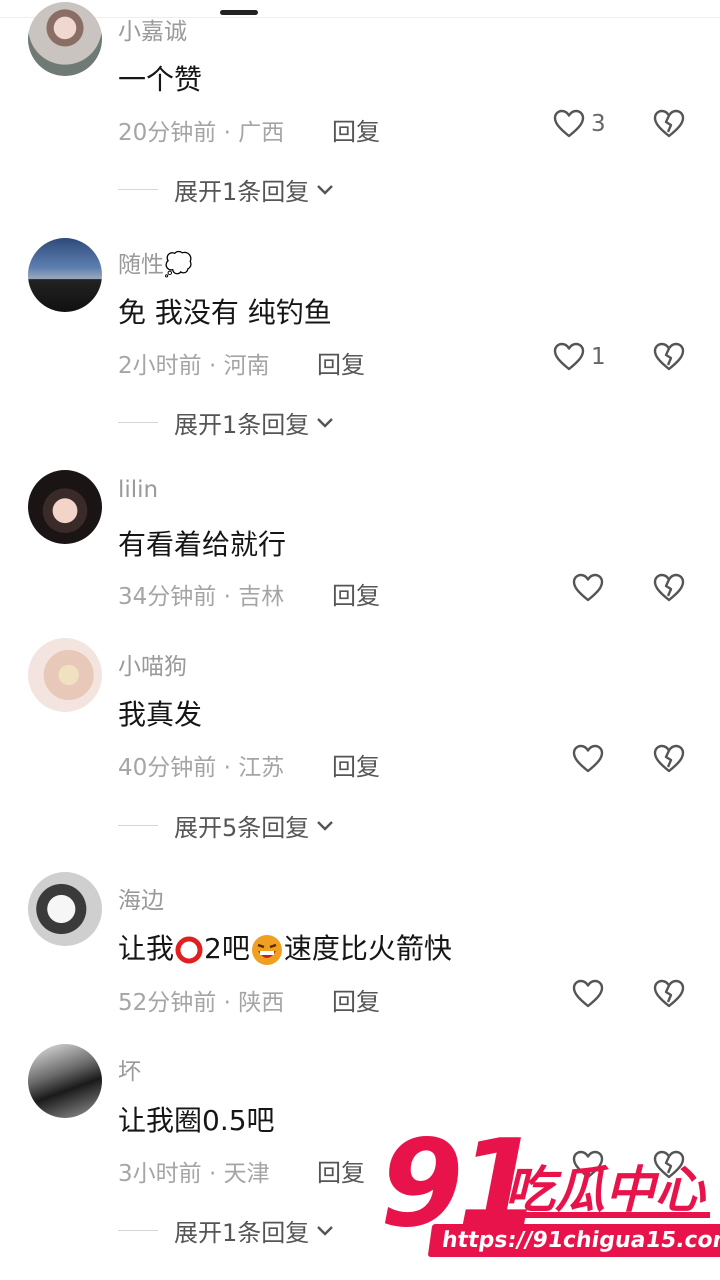 This screenshot has height=1280, width=720. I want to click on comment-text: 让我 2吧 速度比火箭快, so click(285, 948).